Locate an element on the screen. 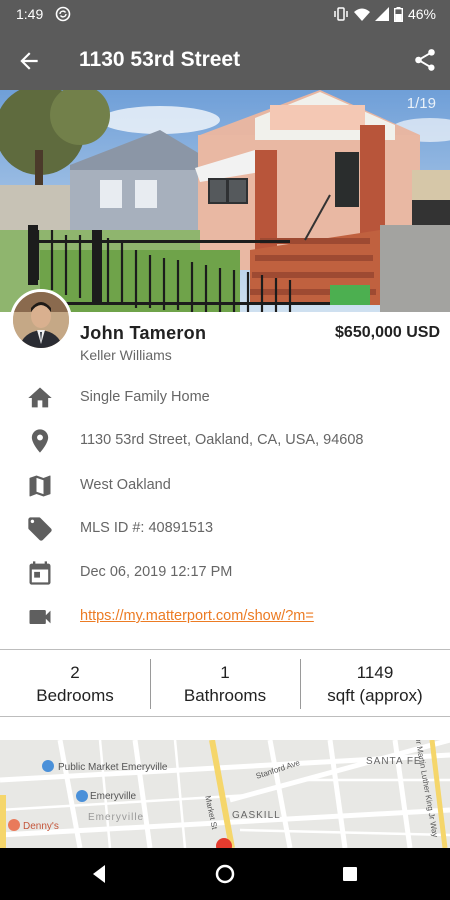 This screenshot has width=450, height=900. sqft-value: 1149 is located at coordinates (375, 672).